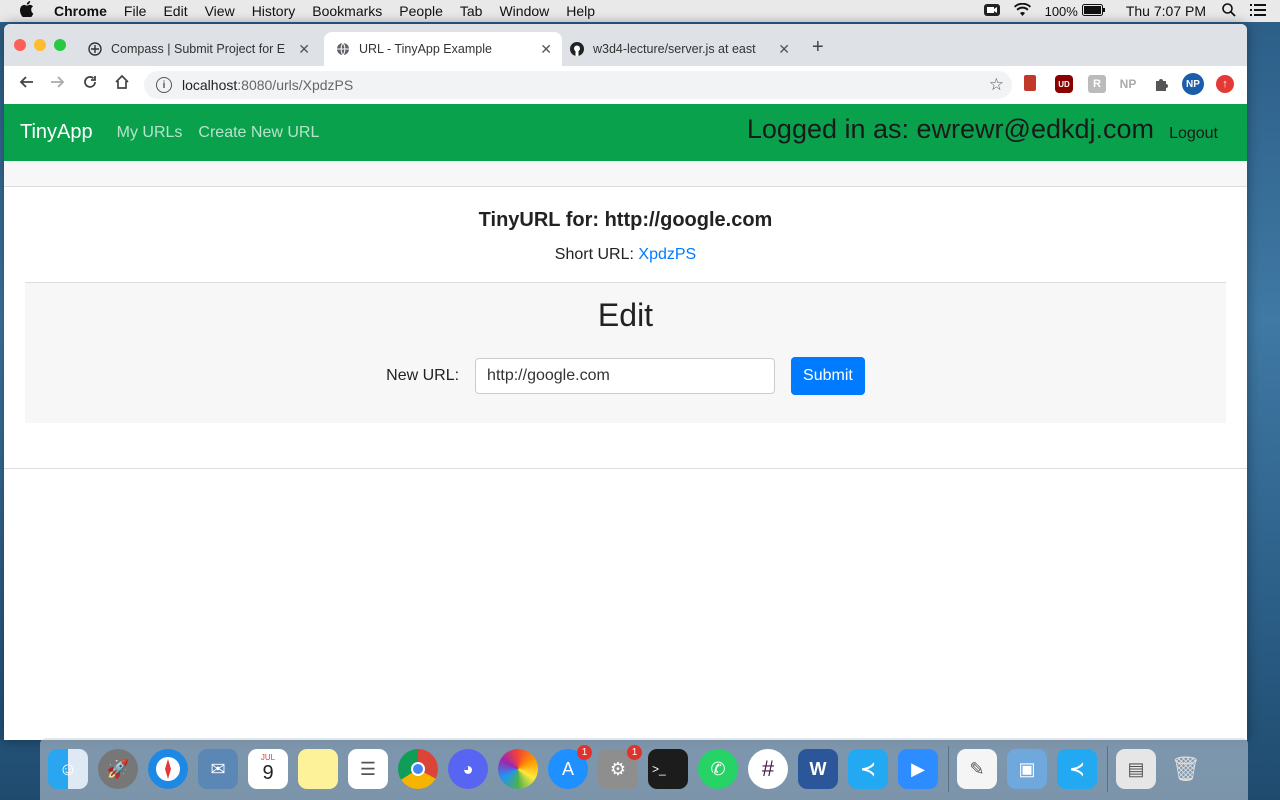 The image size is (1280, 800). Describe the element at coordinates (718, 769) in the screenshot. I see `whatsapp-icon: ✆` at that location.